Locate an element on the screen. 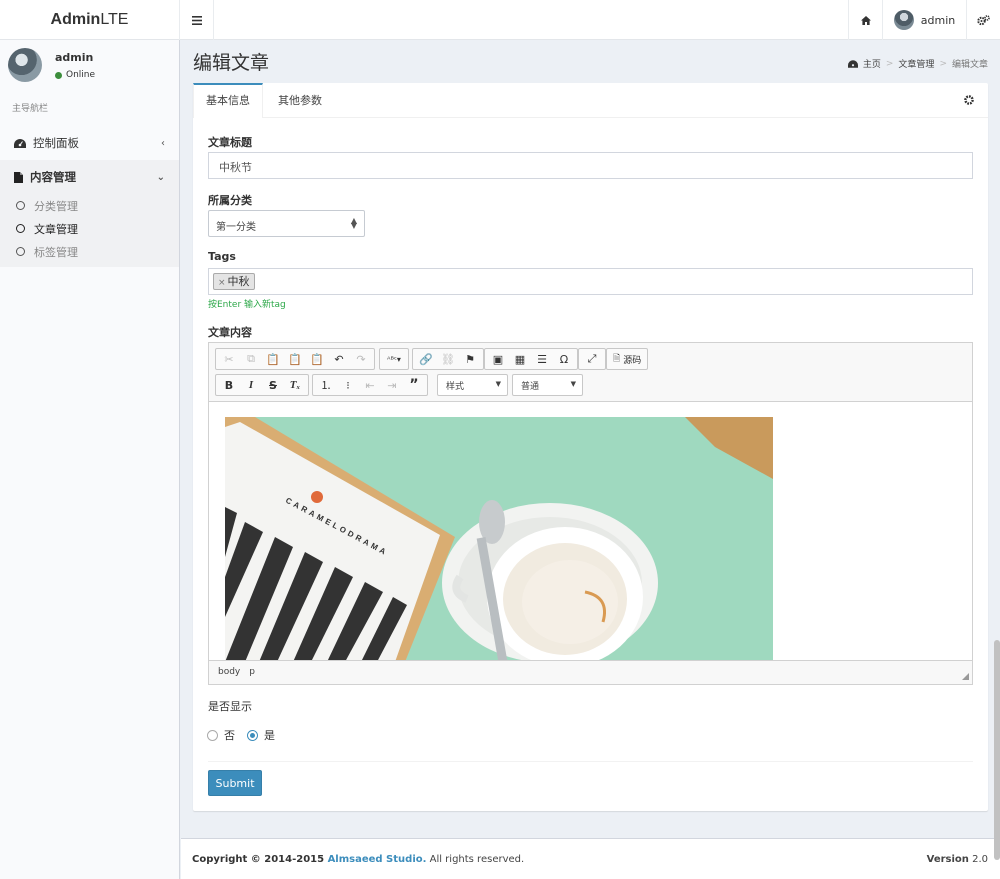 The width and height of the screenshot is (1000, 879). gears-icon is located at coordinates (983, 19).